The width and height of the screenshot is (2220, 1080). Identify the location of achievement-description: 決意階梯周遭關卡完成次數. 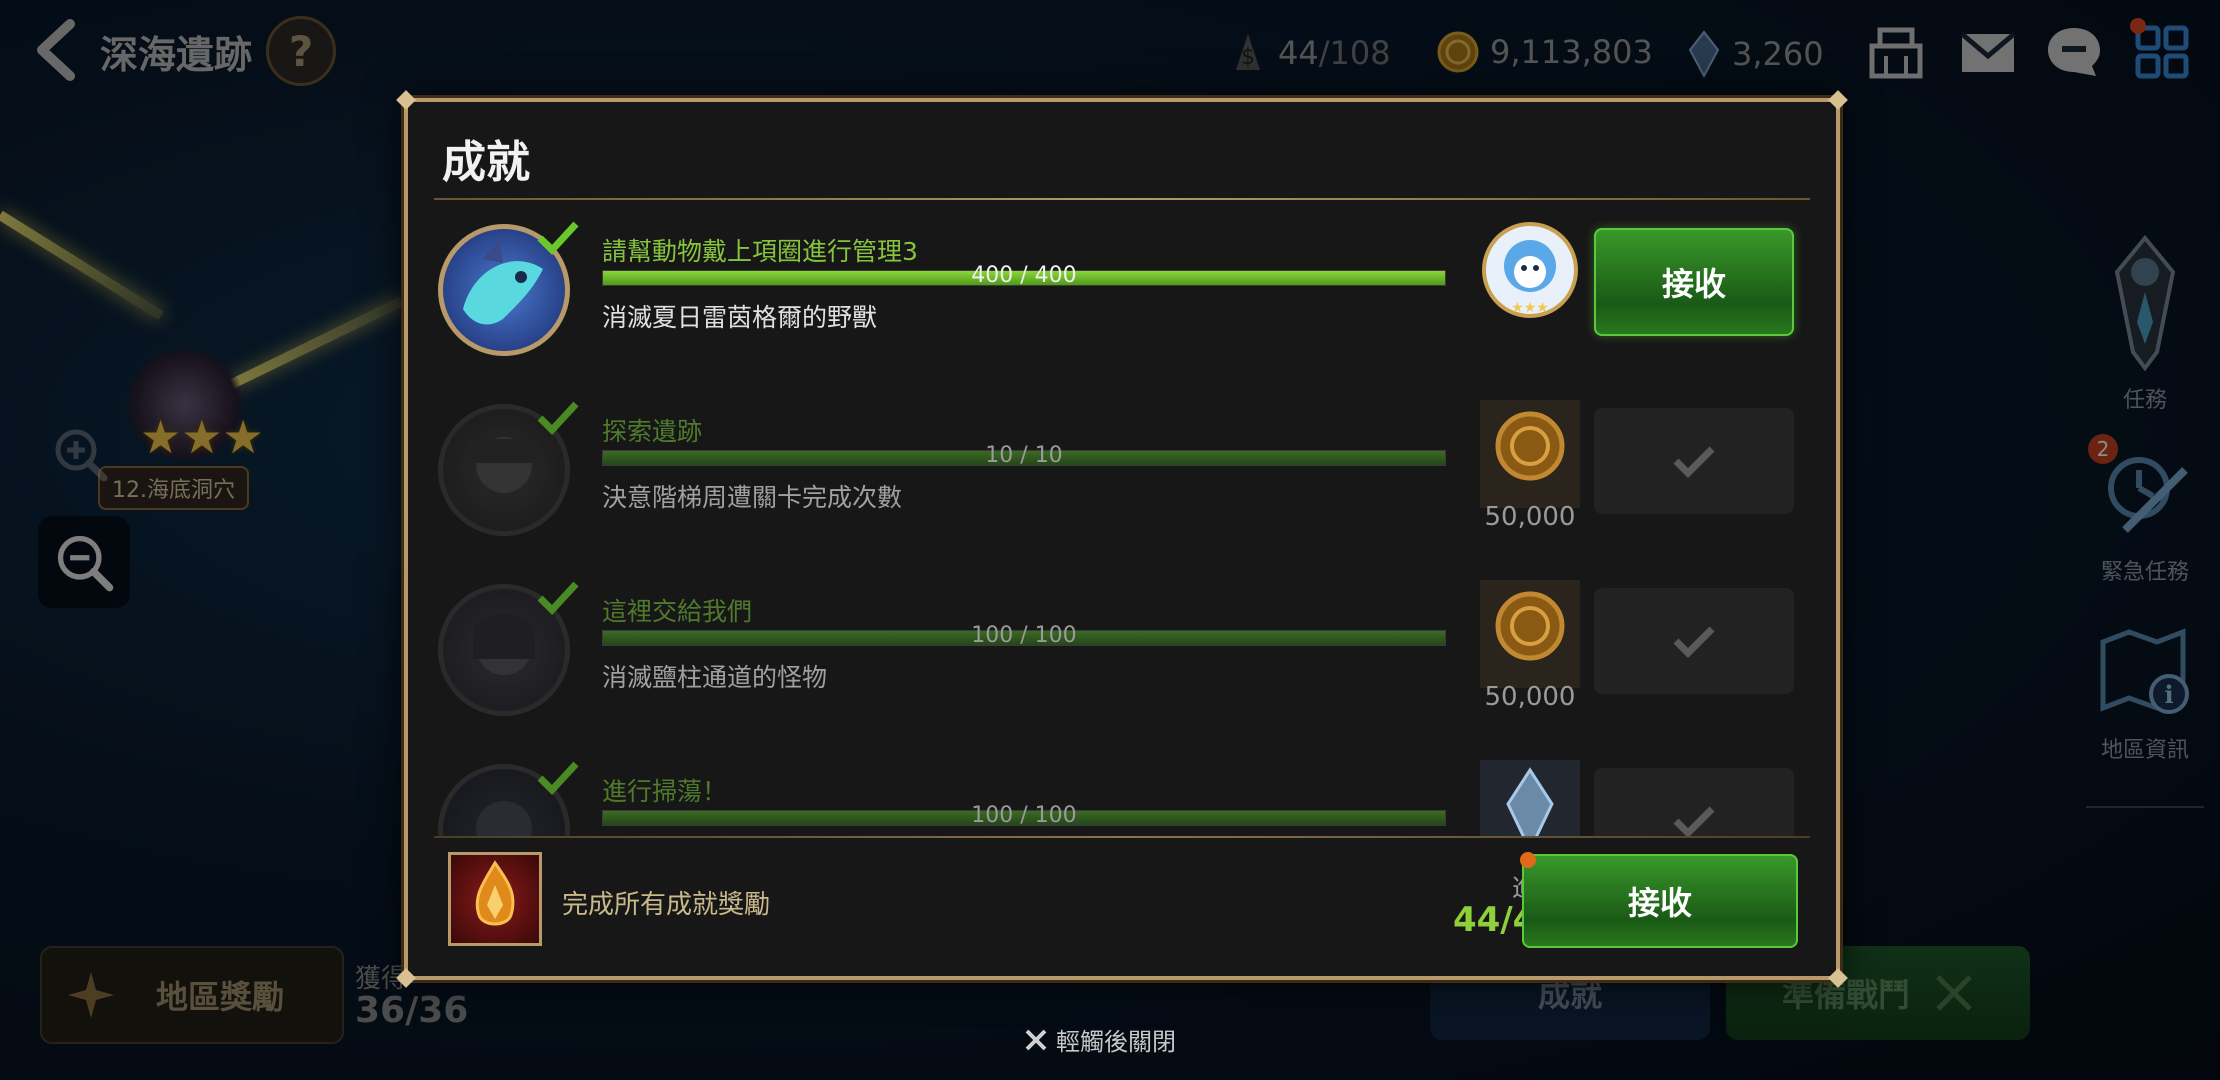
(752, 497).